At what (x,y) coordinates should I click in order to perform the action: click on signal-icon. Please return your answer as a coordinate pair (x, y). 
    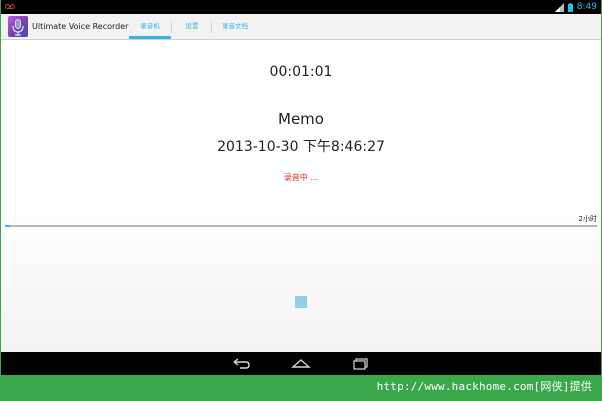
    Looking at the image, I should click on (559, 7).